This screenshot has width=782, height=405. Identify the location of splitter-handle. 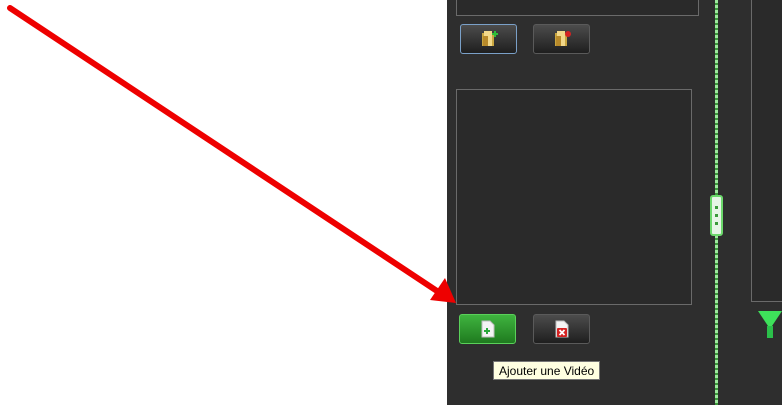
(716, 215).